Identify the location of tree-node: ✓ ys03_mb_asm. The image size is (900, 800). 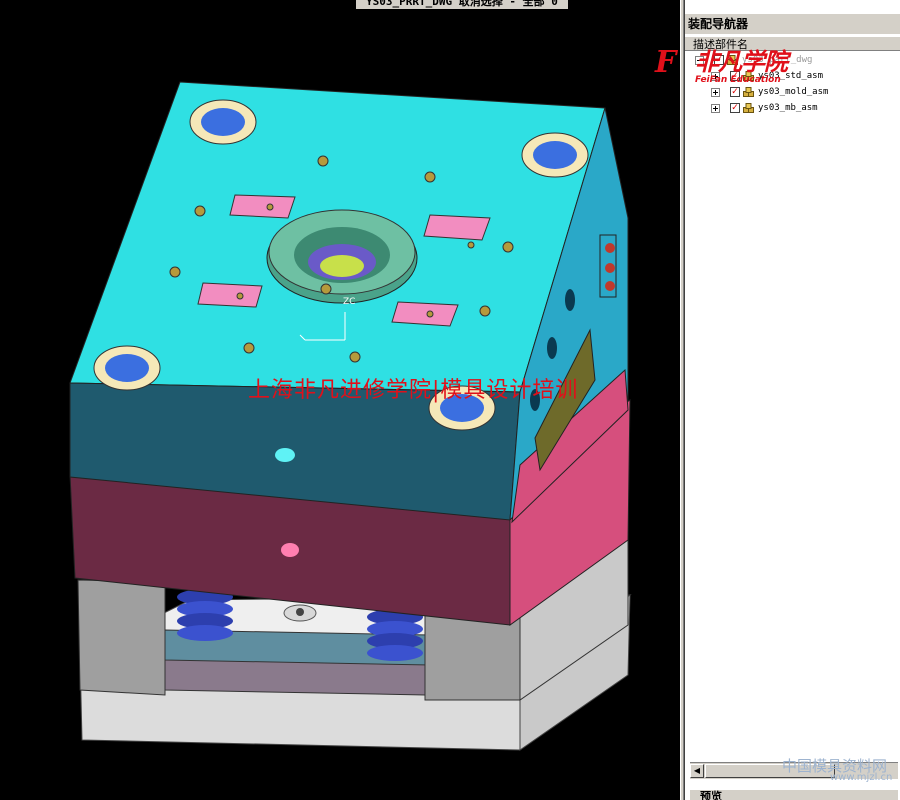
(792, 108).